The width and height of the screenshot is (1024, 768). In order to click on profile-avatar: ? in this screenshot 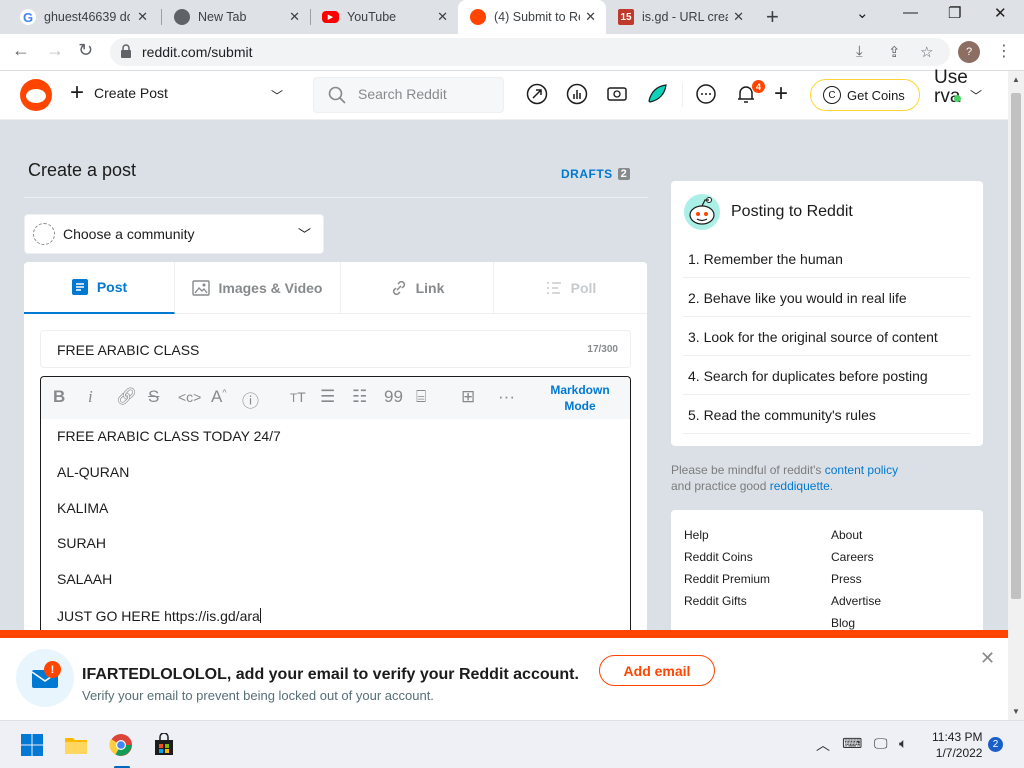, I will do `click(969, 52)`.